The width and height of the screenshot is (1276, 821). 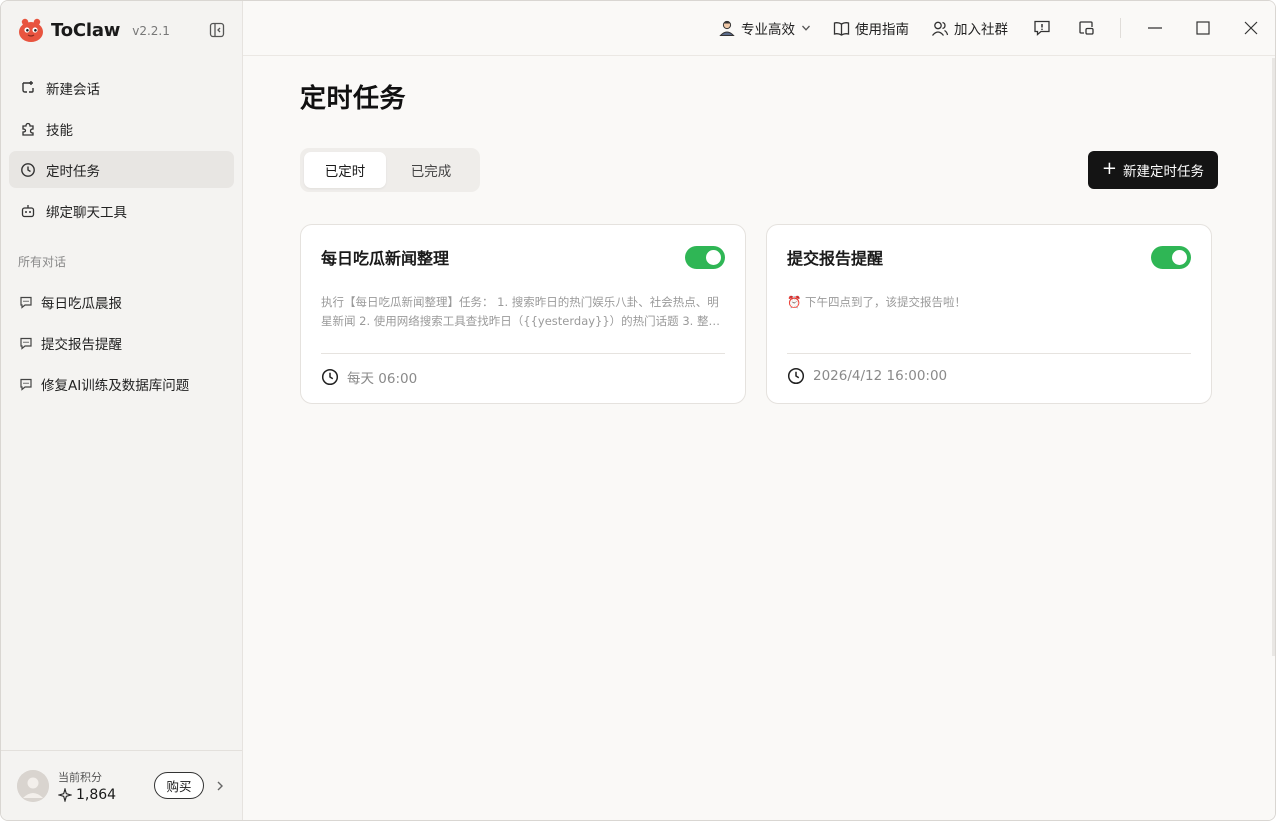 I want to click on buy-button: 购买, so click(x=179, y=785).